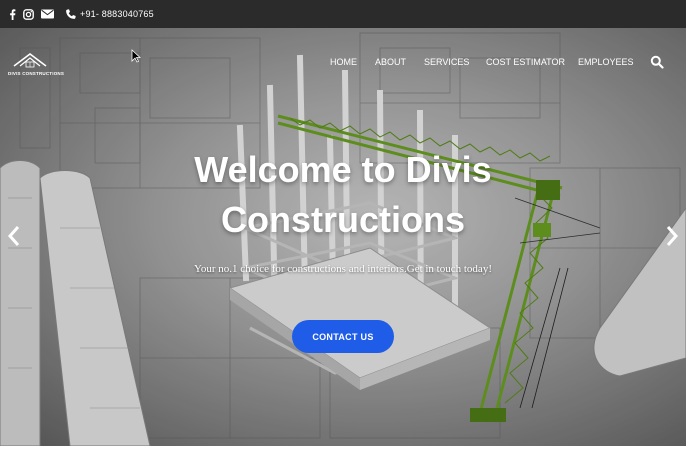 This screenshot has height=461, width=686. I want to click on search-icon, so click(657, 62).